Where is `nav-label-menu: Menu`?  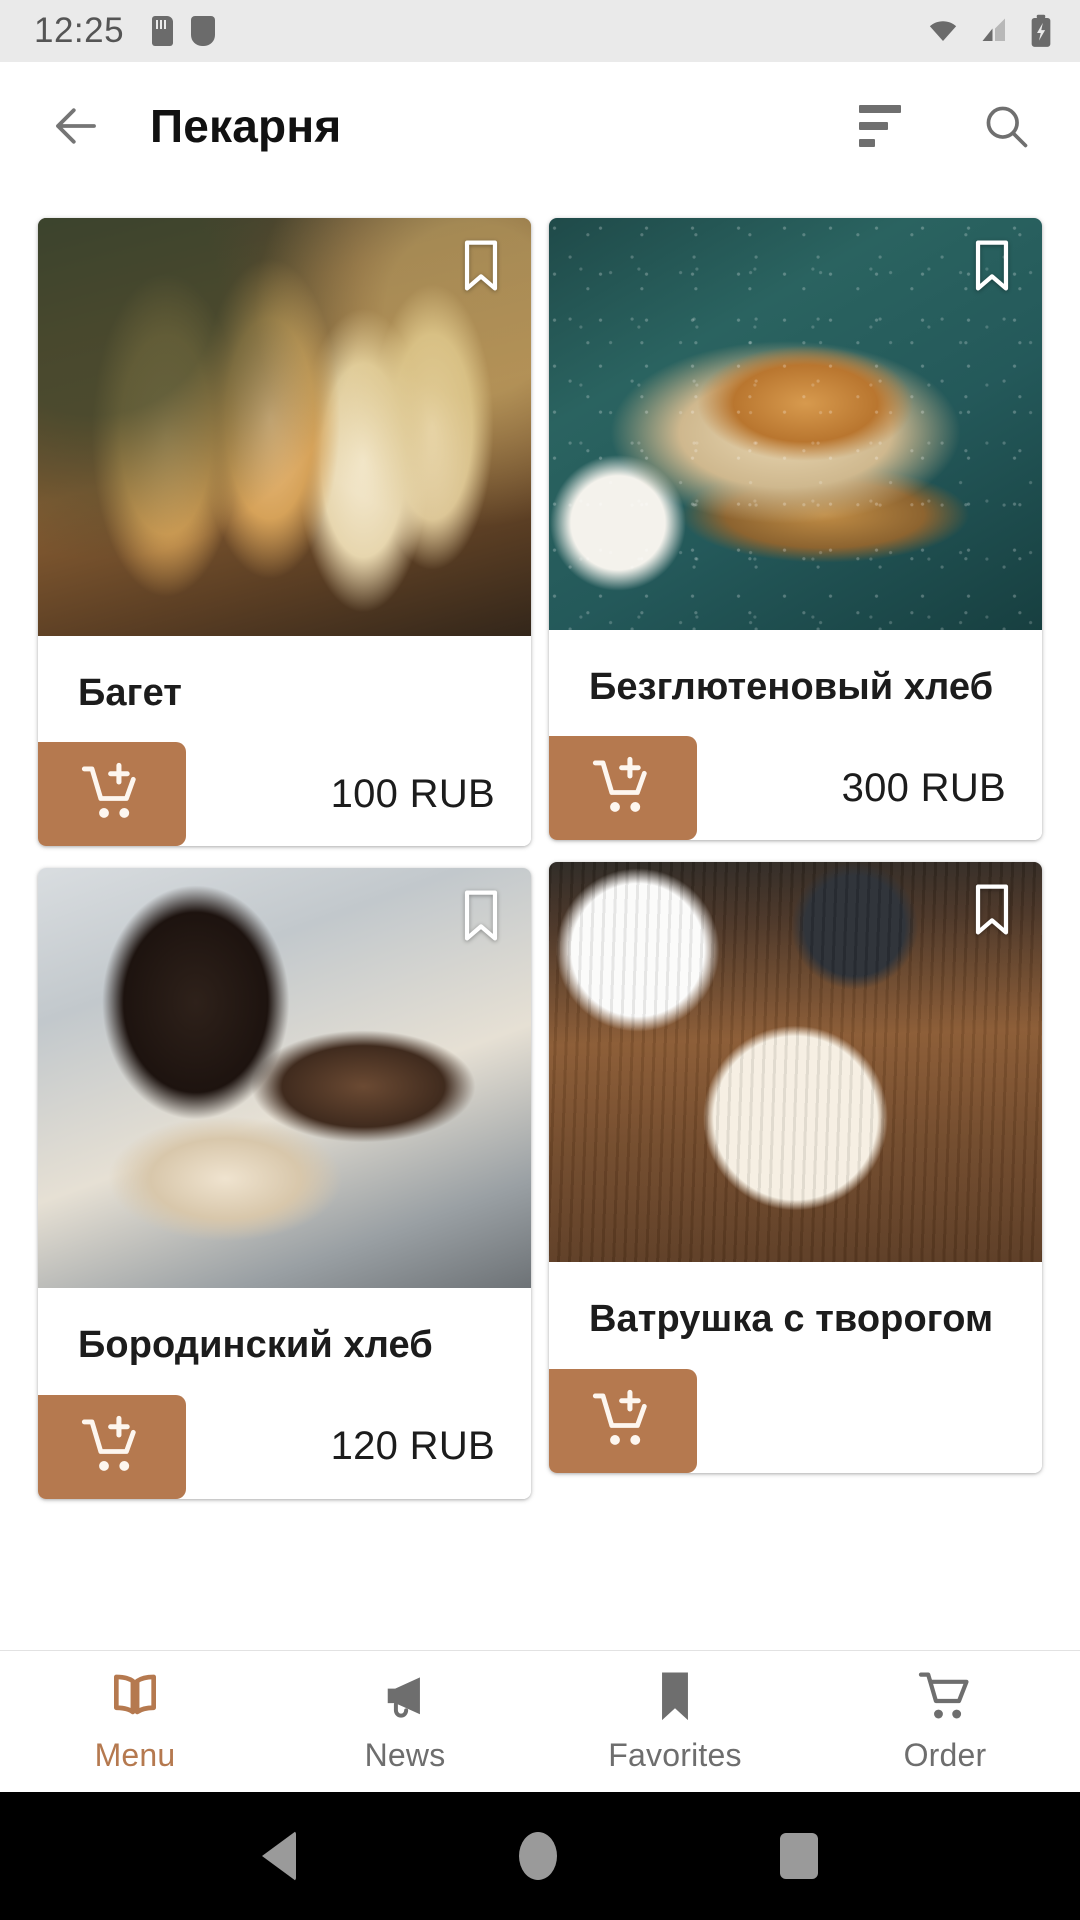 nav-label-menu: Menu is located at coordinates (135, 1755).